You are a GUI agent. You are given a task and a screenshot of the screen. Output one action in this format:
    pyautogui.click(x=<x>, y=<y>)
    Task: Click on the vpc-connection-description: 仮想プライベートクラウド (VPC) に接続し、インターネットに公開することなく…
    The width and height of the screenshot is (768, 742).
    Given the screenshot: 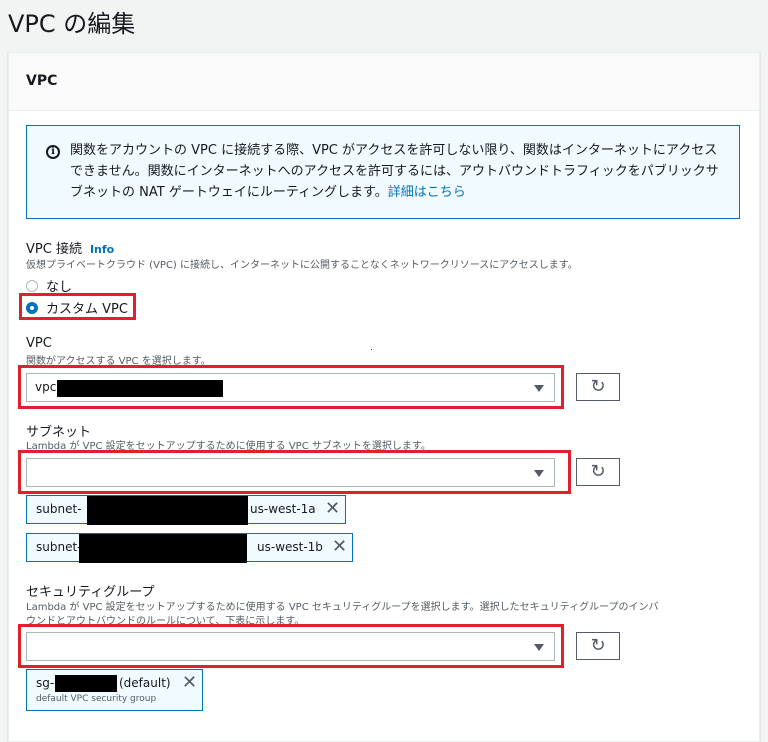 What is the action you would take?
    pyautogui.click(x=302, y=265)
    